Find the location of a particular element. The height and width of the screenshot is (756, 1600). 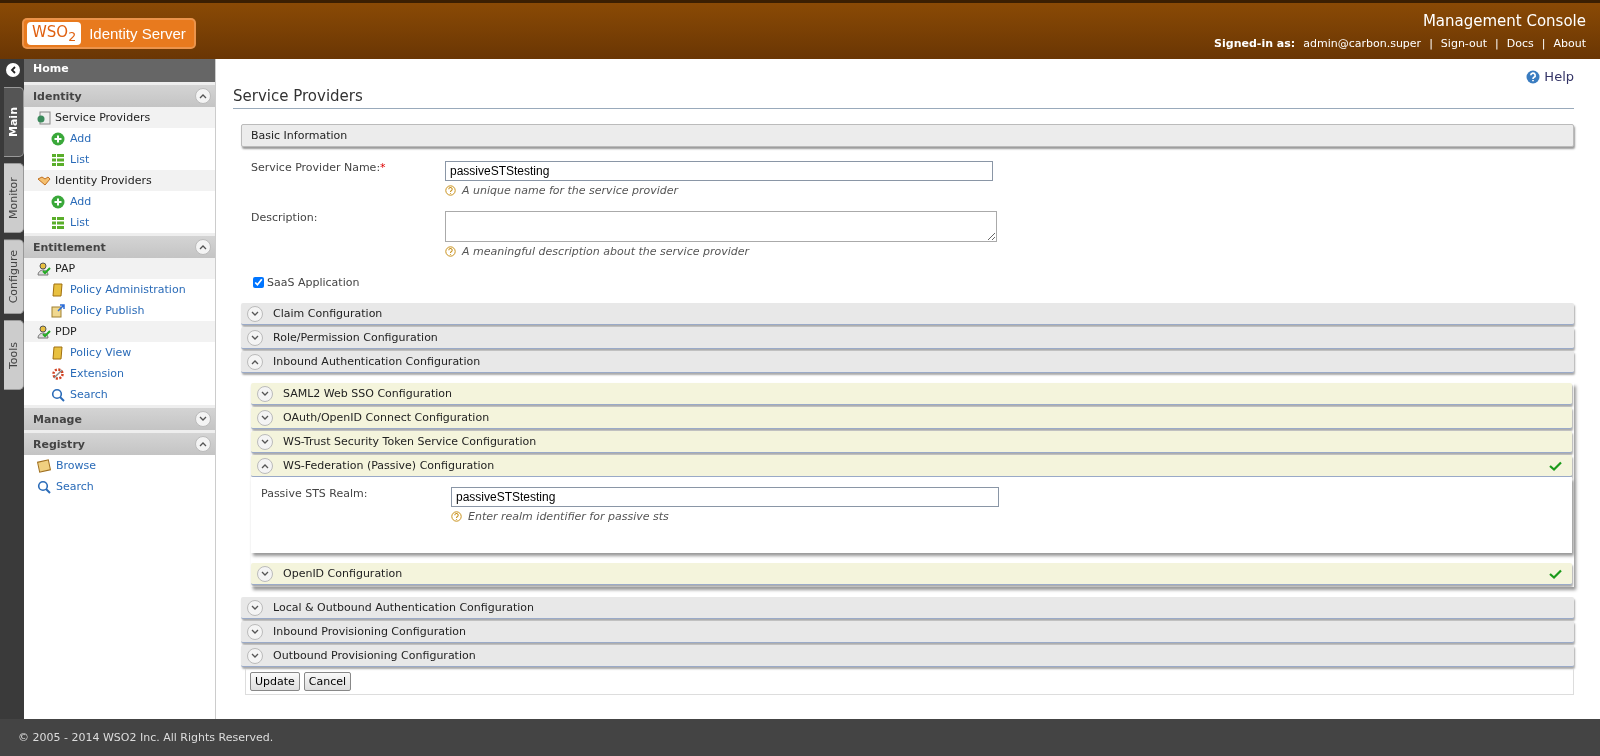

section-title: Claim Configuration is located at coordinates (328, 313).